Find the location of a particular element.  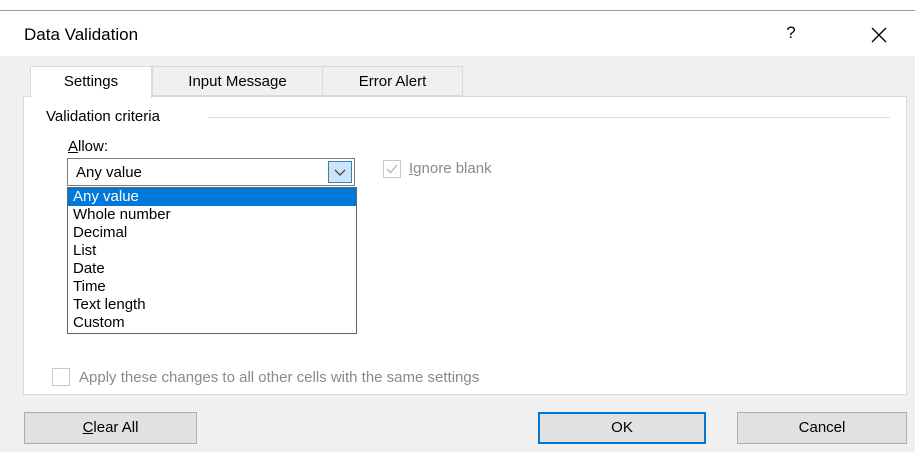

clear-all-button: Clear All is located at coordinates (110, 428).